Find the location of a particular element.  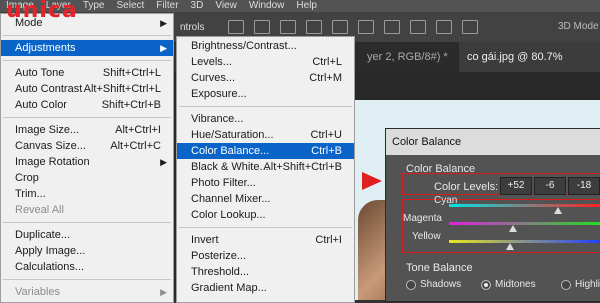

adjust-menu-item-black-white: Black & White... Alt+Shift+Ctrl+B is located at coordinates (265, 167).